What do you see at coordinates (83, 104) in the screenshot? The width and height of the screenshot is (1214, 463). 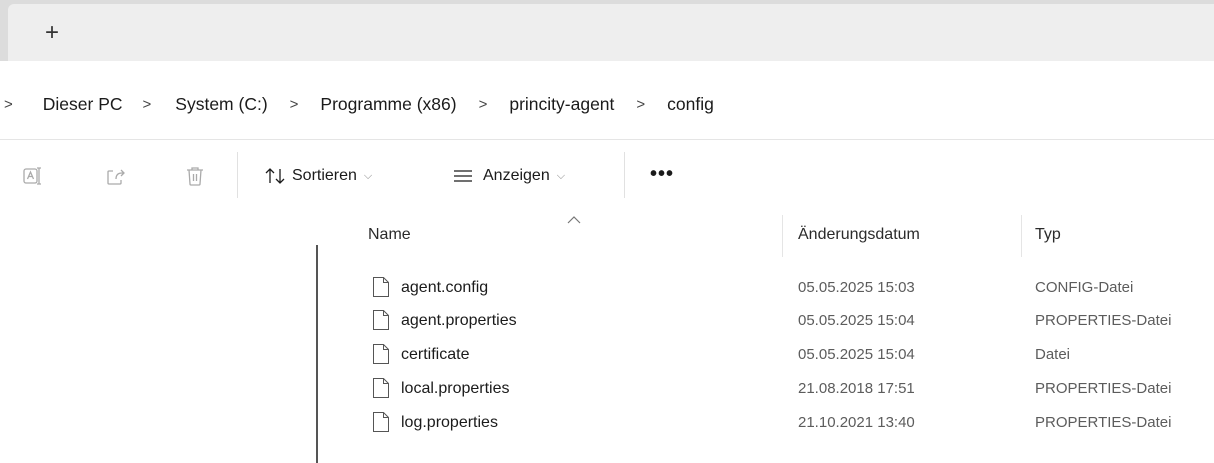 I see `breadcrumb-item-this-pc: Dieser PC` at bounding box center [83, 104].